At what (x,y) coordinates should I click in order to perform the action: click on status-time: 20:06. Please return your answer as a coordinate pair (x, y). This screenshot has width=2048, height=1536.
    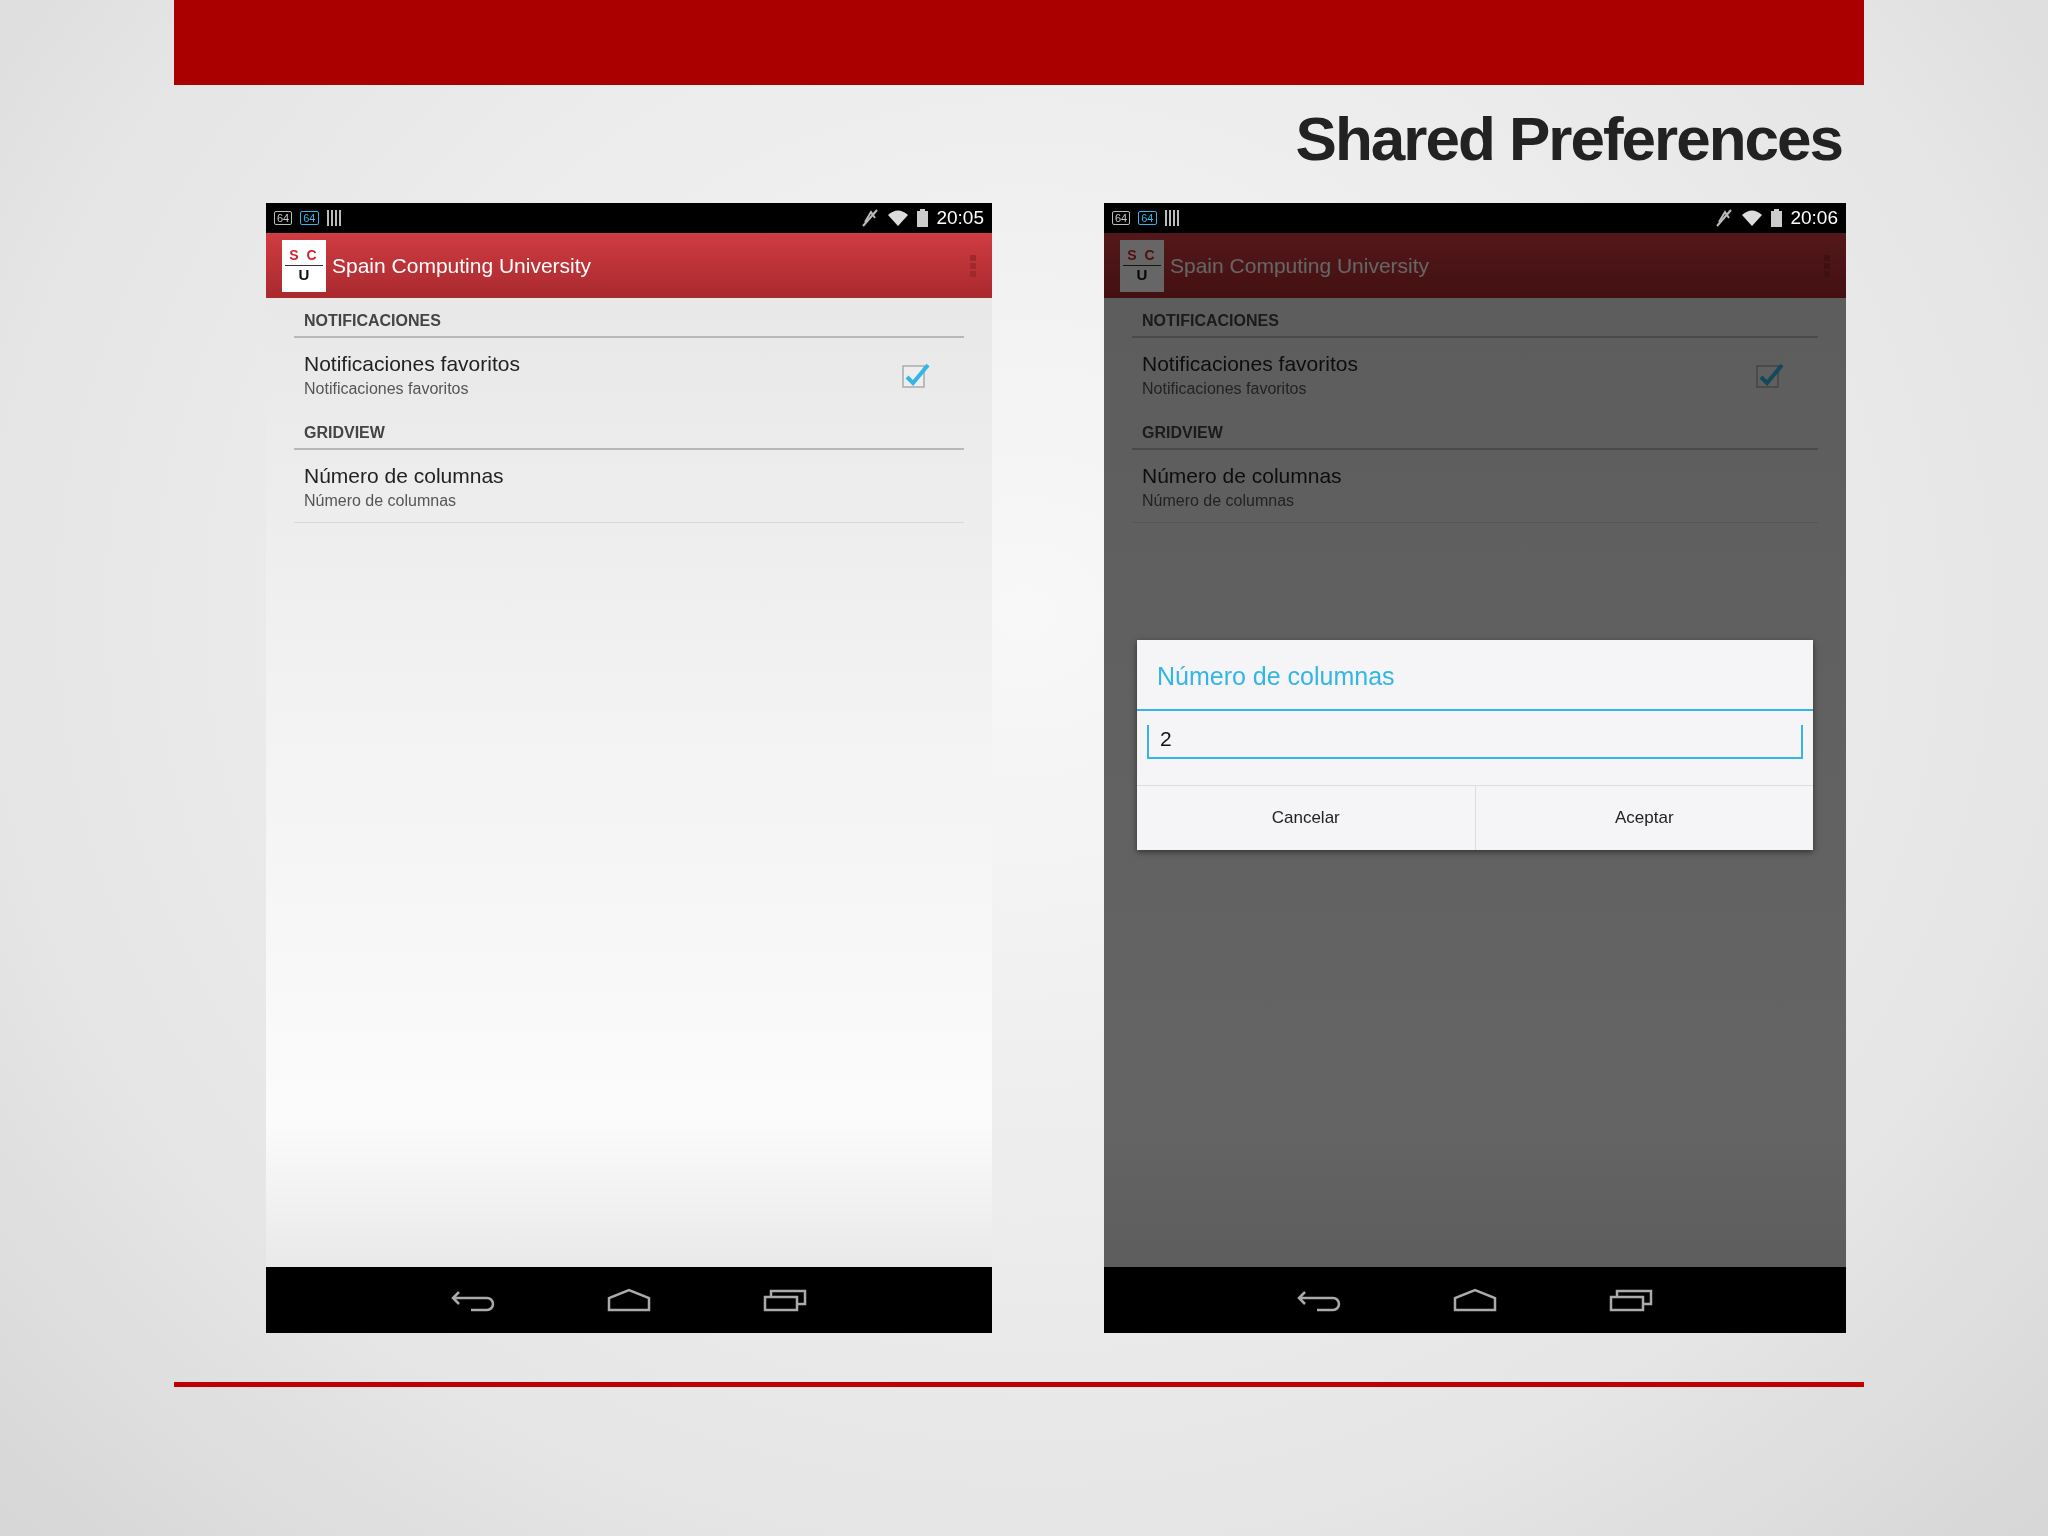
    Looking at the image, I should click on (1814, 218).